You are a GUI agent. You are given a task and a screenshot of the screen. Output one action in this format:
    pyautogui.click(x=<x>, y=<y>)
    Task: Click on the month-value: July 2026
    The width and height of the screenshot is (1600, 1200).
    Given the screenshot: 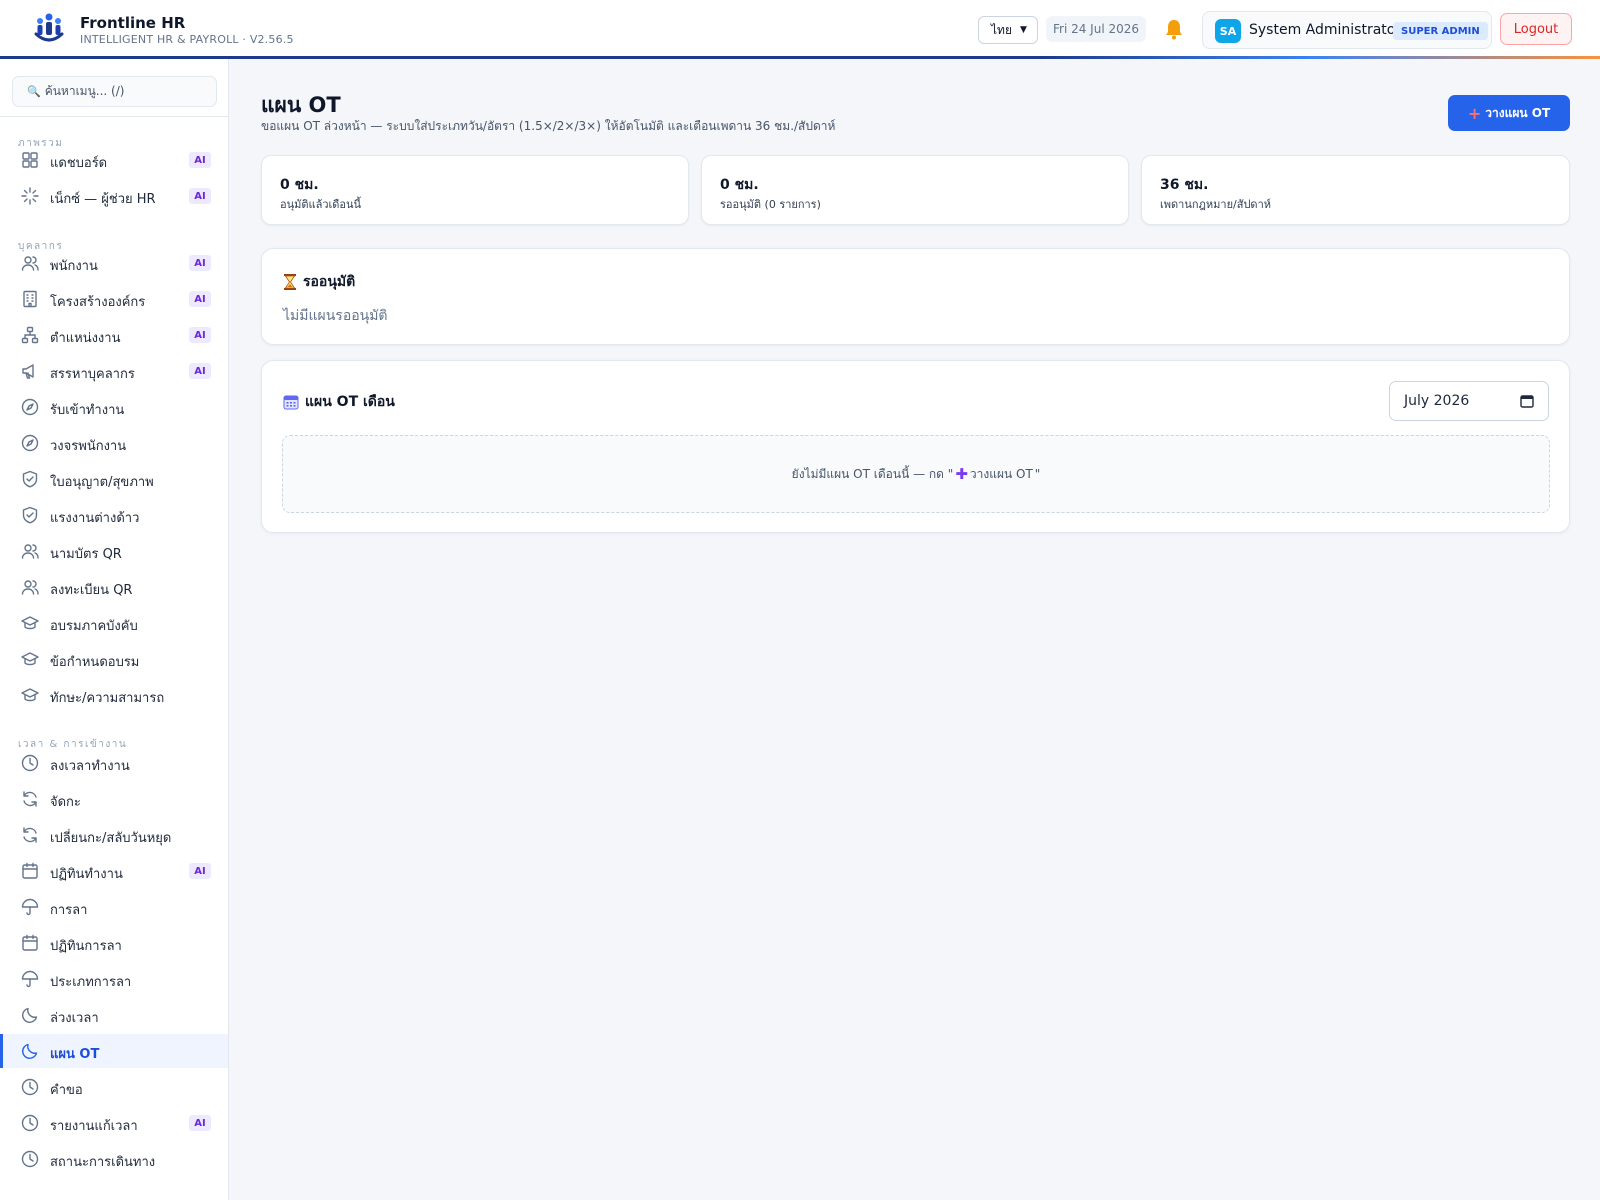 What is the action you would take?
    pyautogui.click(x=1437, y=401)
    